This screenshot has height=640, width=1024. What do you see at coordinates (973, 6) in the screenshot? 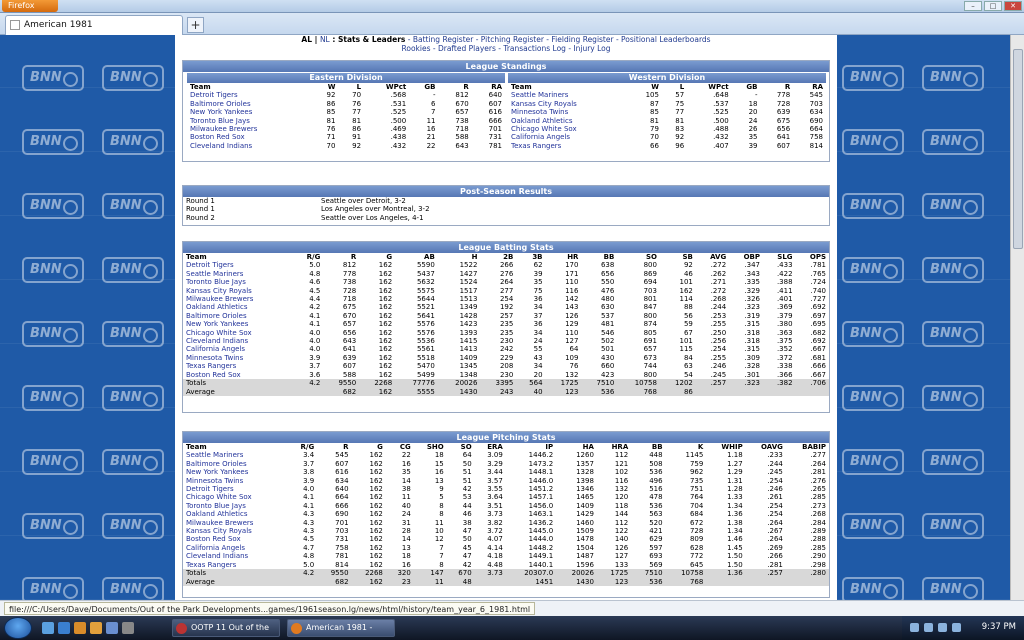
I see `minimize-icon: –` at bounding box center [973, 6].